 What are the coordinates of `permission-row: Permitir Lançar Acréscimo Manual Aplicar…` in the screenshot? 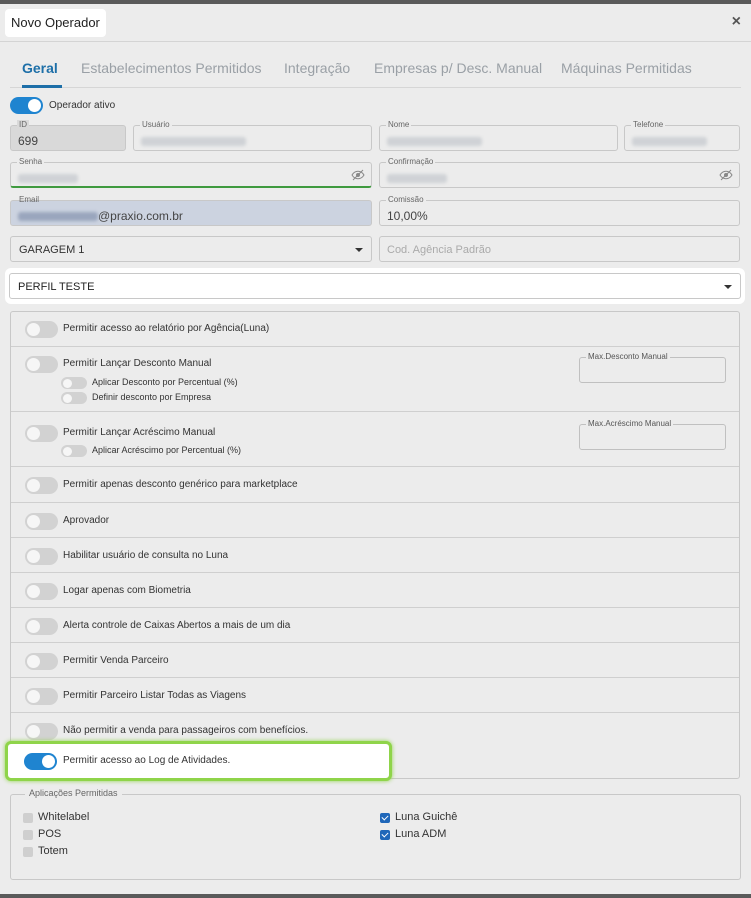 It's located at (375, 439).